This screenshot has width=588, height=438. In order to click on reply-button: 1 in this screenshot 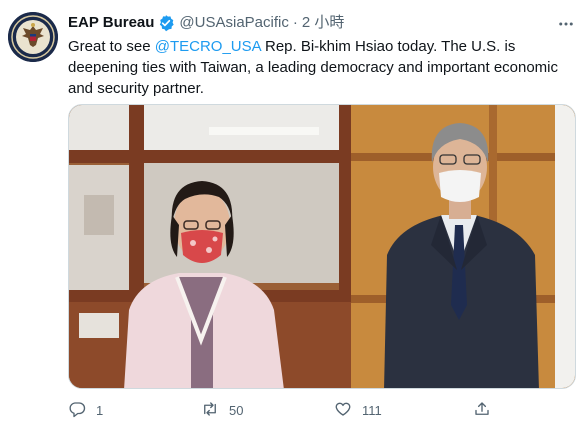, I will do `click(85, 410)`.